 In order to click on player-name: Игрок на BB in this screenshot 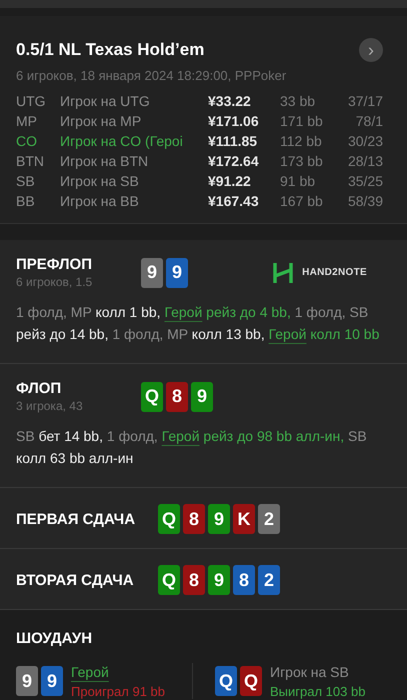, I will do `click(100, 201)`.